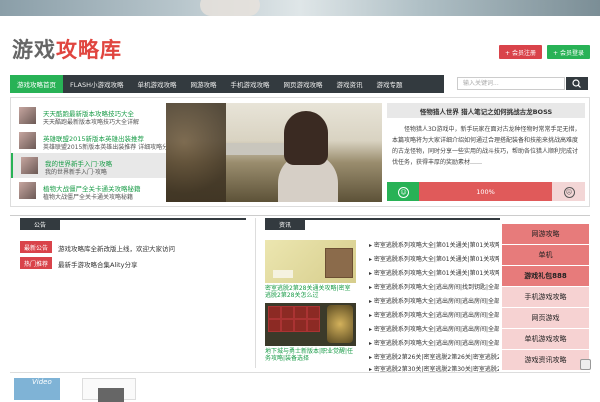 The height and width of the screenshot is (402, 600). Describe the element at coordinates (274, 152) in the screenshot. I see `featured-photo` at that location.